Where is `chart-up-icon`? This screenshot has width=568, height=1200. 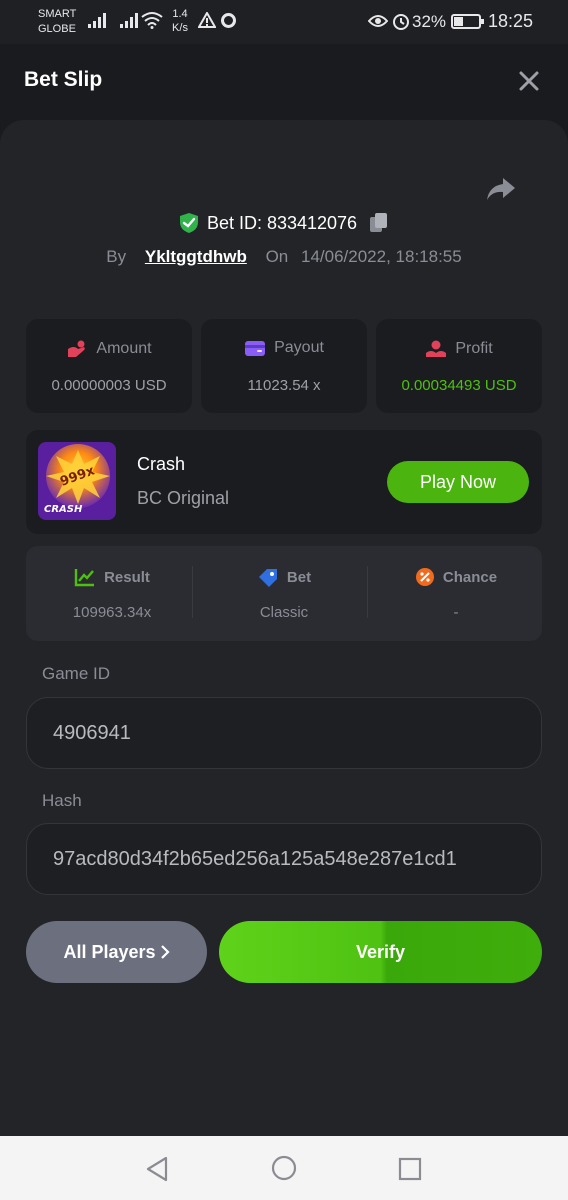
chart-up-icon is located at coordinates (84, 578).